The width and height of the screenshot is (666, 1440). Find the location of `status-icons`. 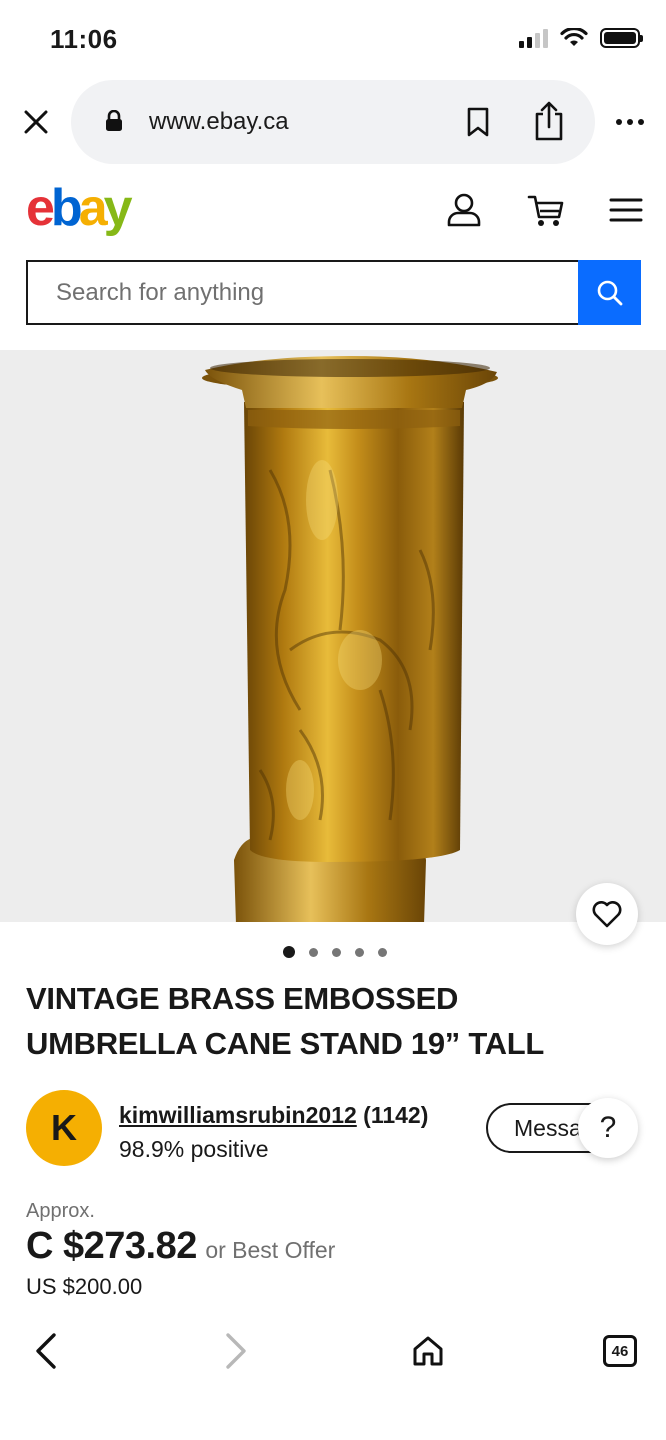

status-icons is located at coordinates (581, 38).